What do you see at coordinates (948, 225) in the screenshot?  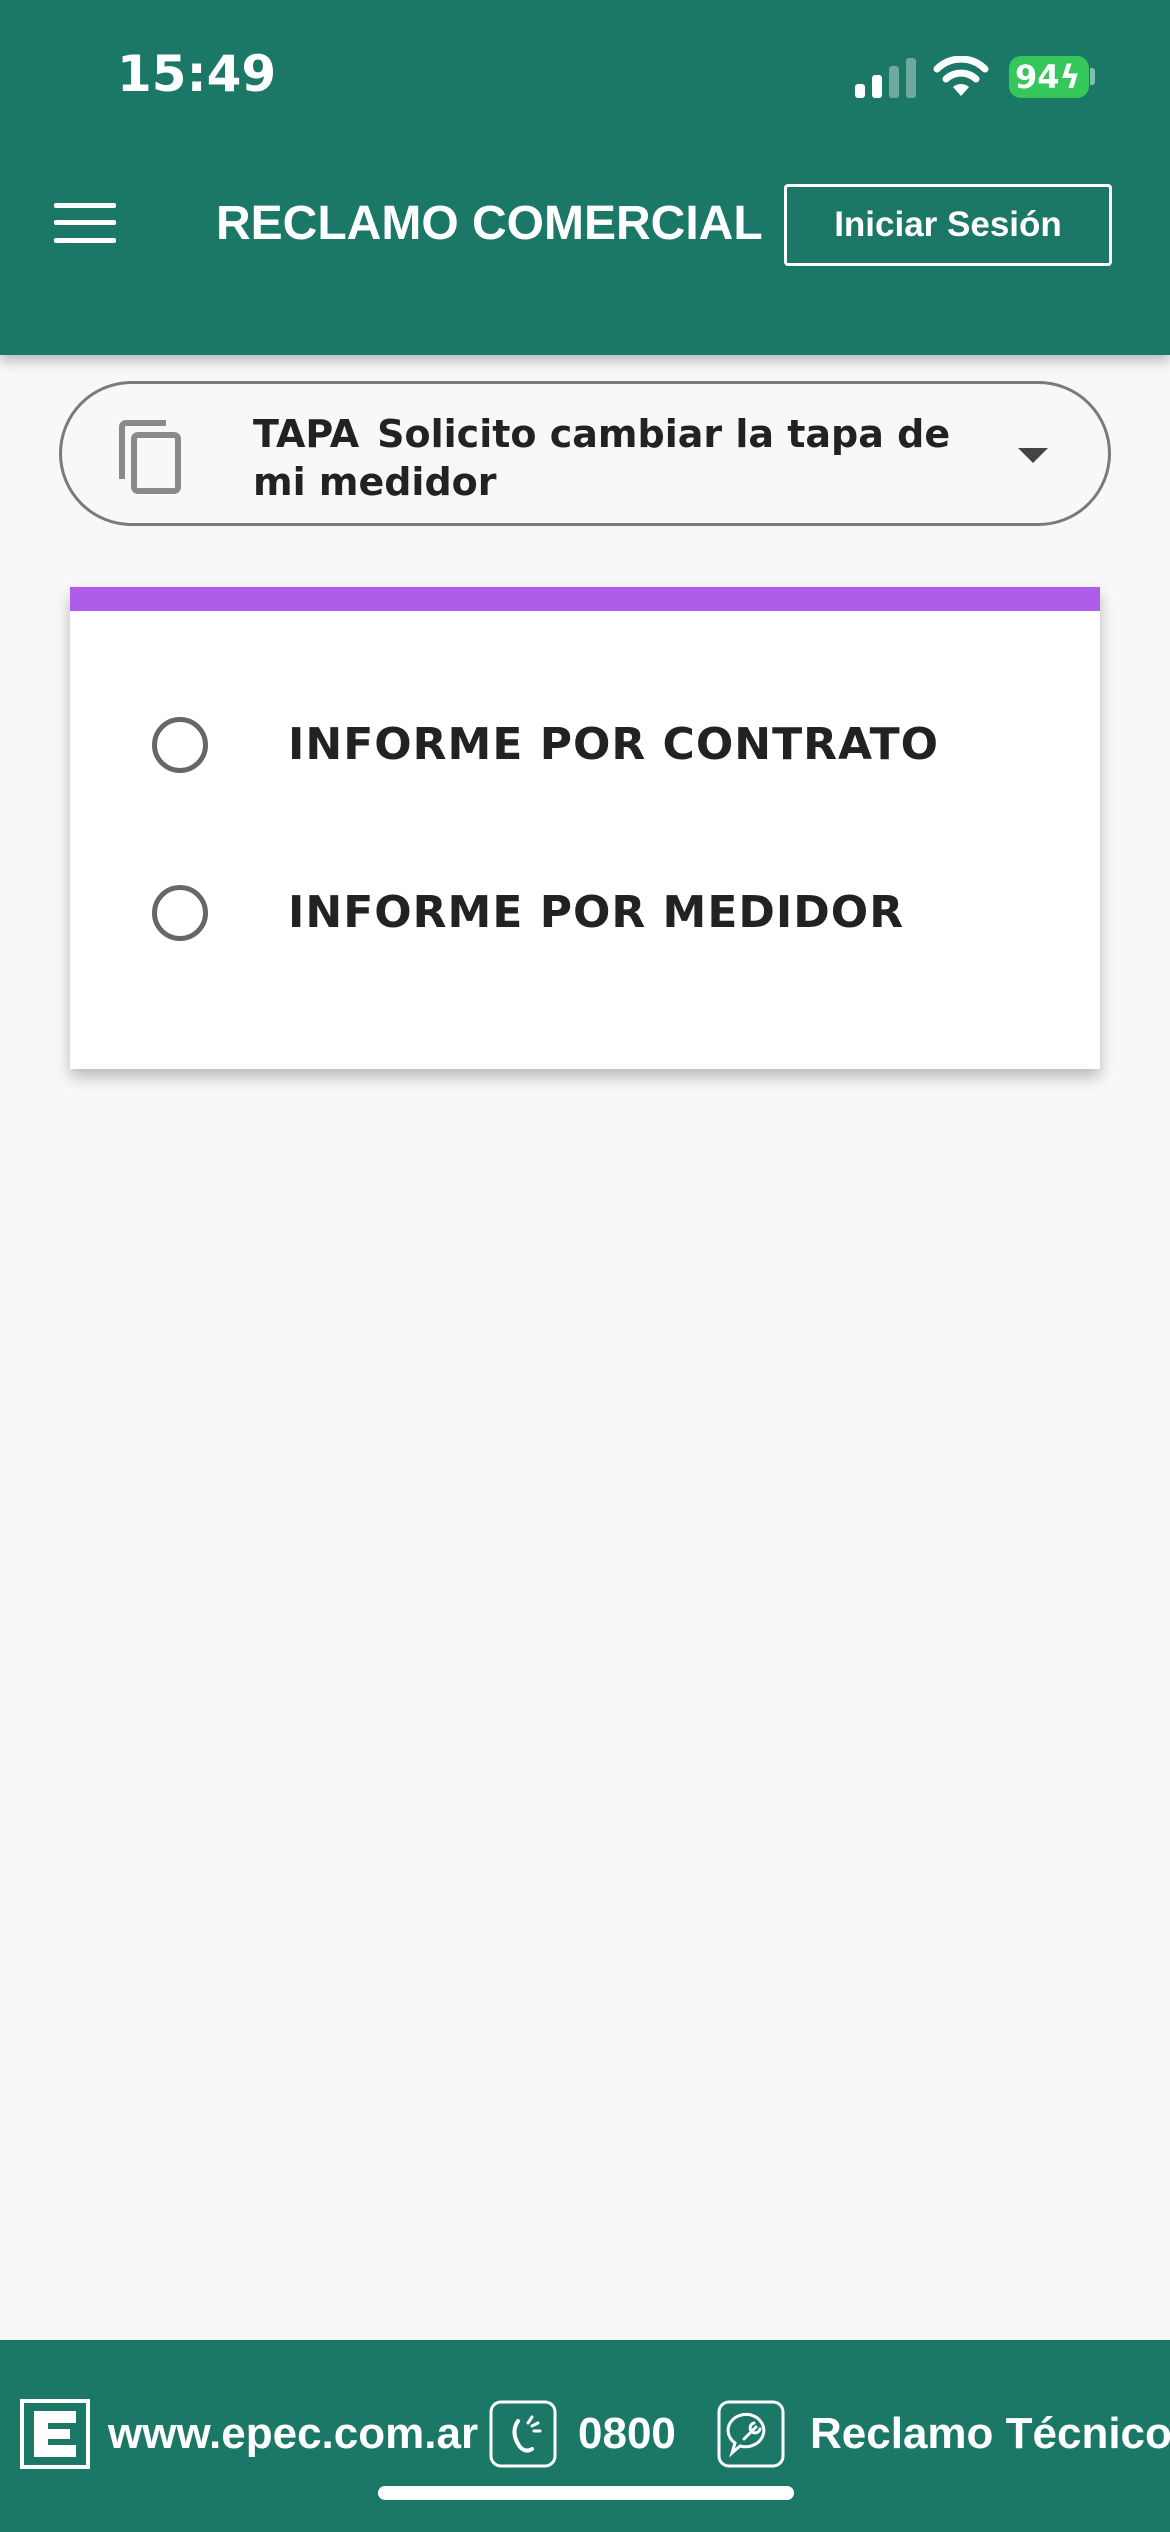 I see `login-button: Iniciar Sesión` at bounding box center [948, 225].